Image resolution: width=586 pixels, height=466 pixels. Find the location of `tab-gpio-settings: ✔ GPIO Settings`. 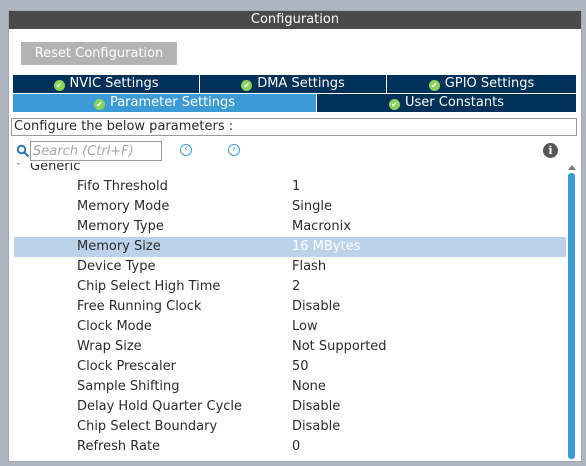

tab-gpio-settings: ✔ GPIO Settings is located at coordinates (481, 84).